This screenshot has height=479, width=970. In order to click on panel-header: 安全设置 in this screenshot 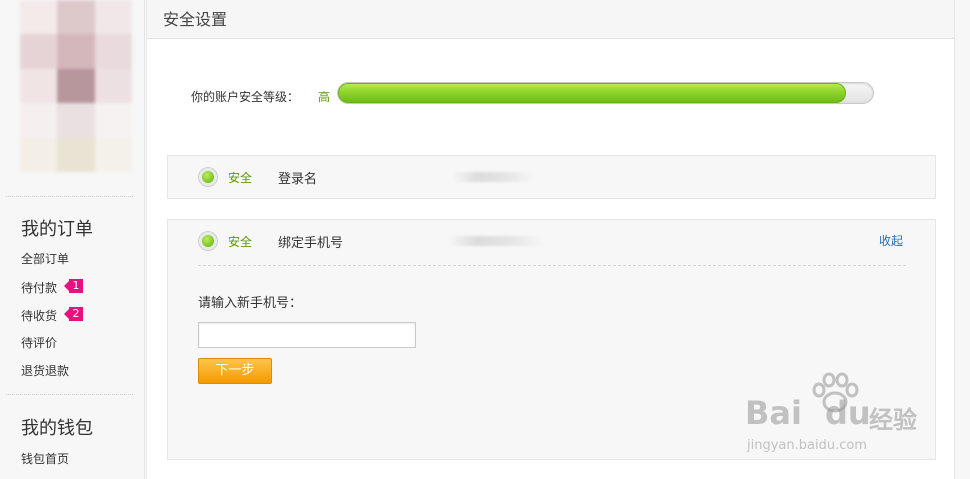, I will do `click(550, 19)`.